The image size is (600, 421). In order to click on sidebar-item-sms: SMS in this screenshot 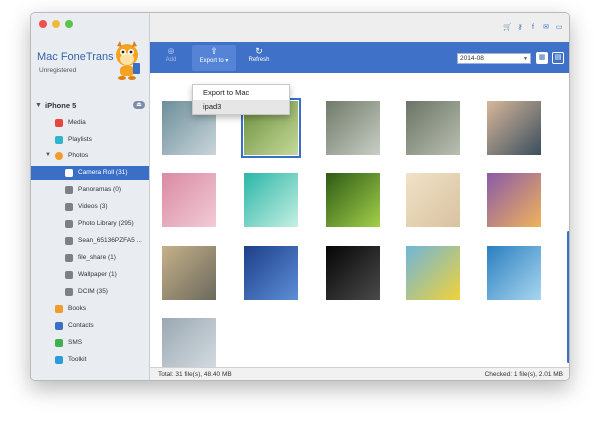, I will do `click(90, 343)`.